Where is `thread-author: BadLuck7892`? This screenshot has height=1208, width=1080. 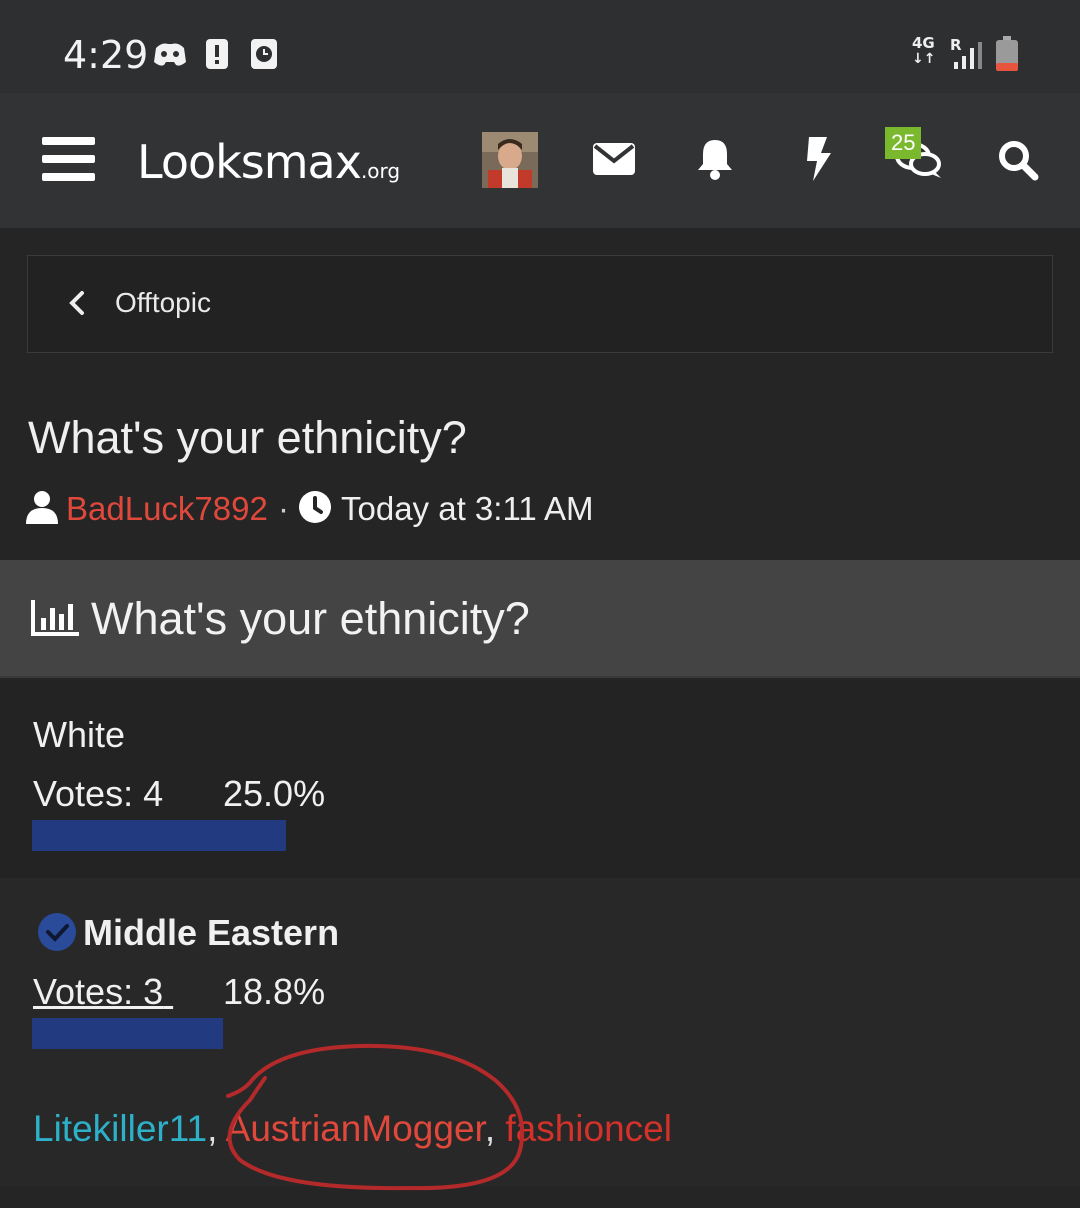 thread-author: BadLuck7892 is located at coordinates (167, 509).